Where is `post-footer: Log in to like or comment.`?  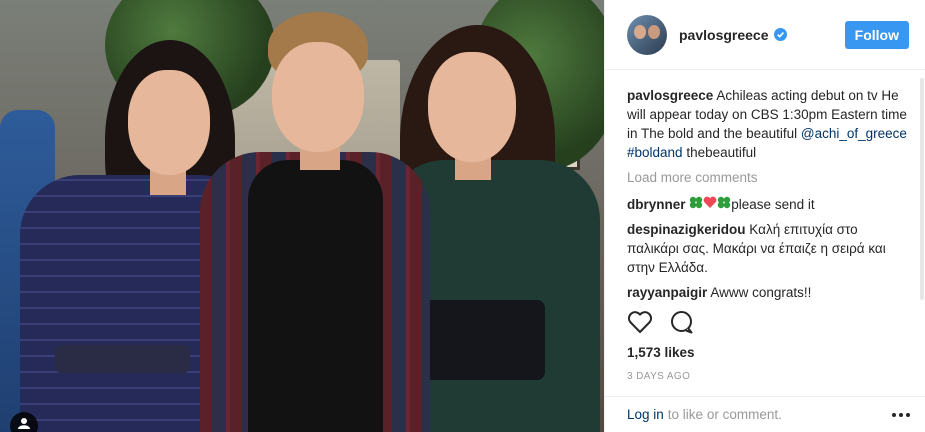
post-footer: Log in to like or comment. is located at coordinates (765, 414).